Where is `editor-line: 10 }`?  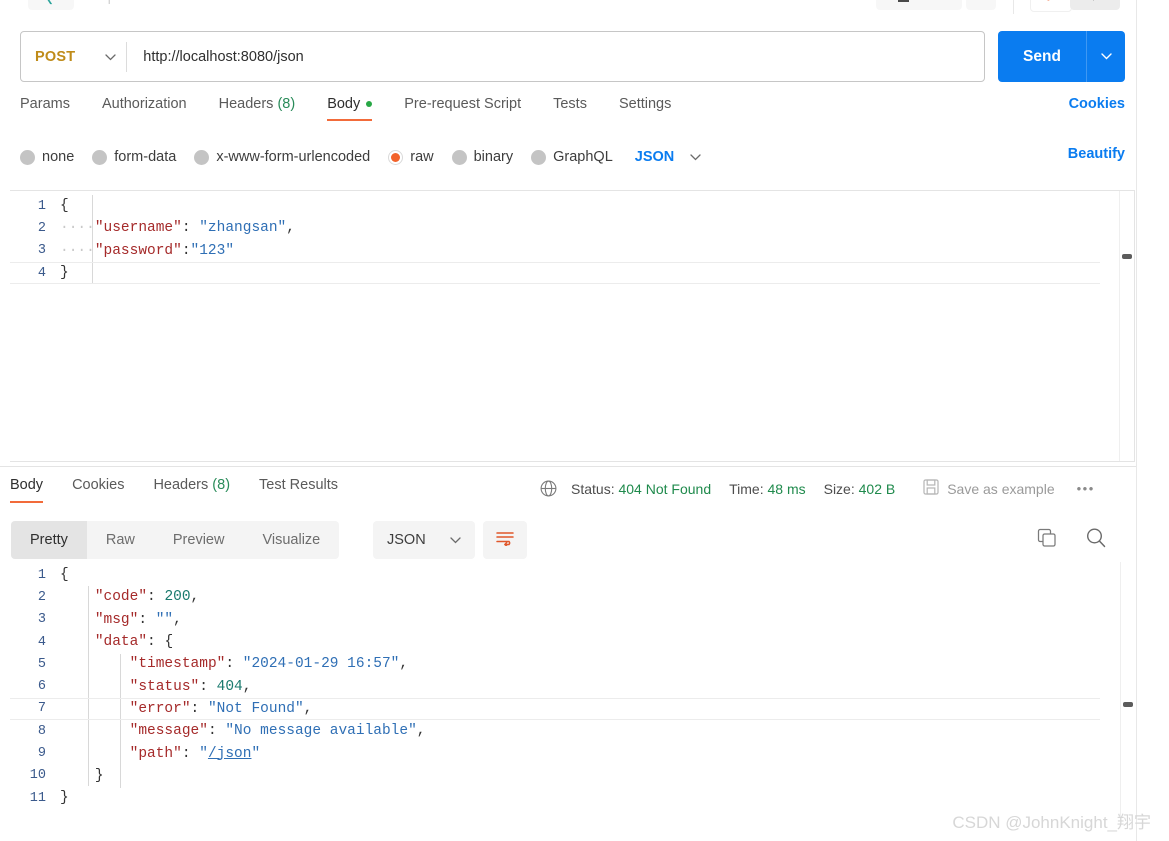 editor-line: 10 } is located at coordinates (555, 776).